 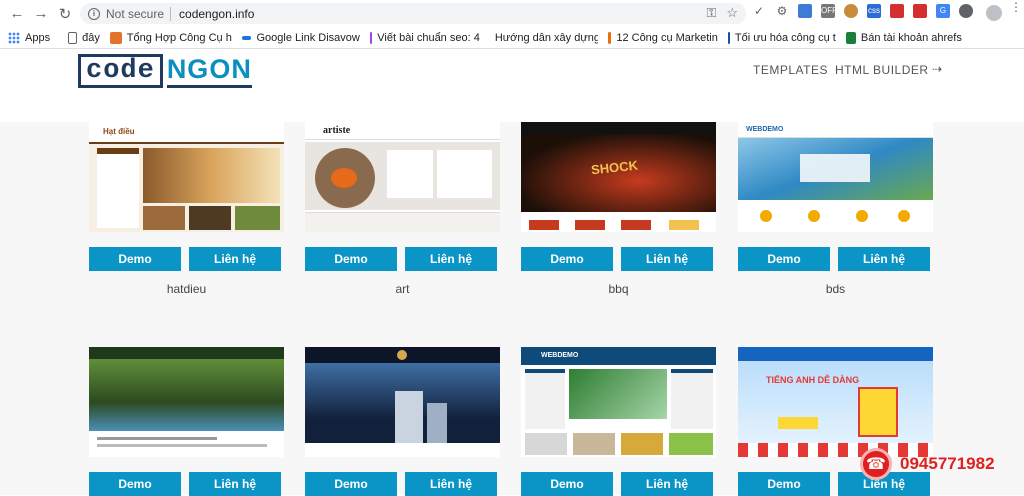 What do you see at coordinates (878, 412) in the screenshot?
I see `thumb-book` at bounding box center [878, 412].